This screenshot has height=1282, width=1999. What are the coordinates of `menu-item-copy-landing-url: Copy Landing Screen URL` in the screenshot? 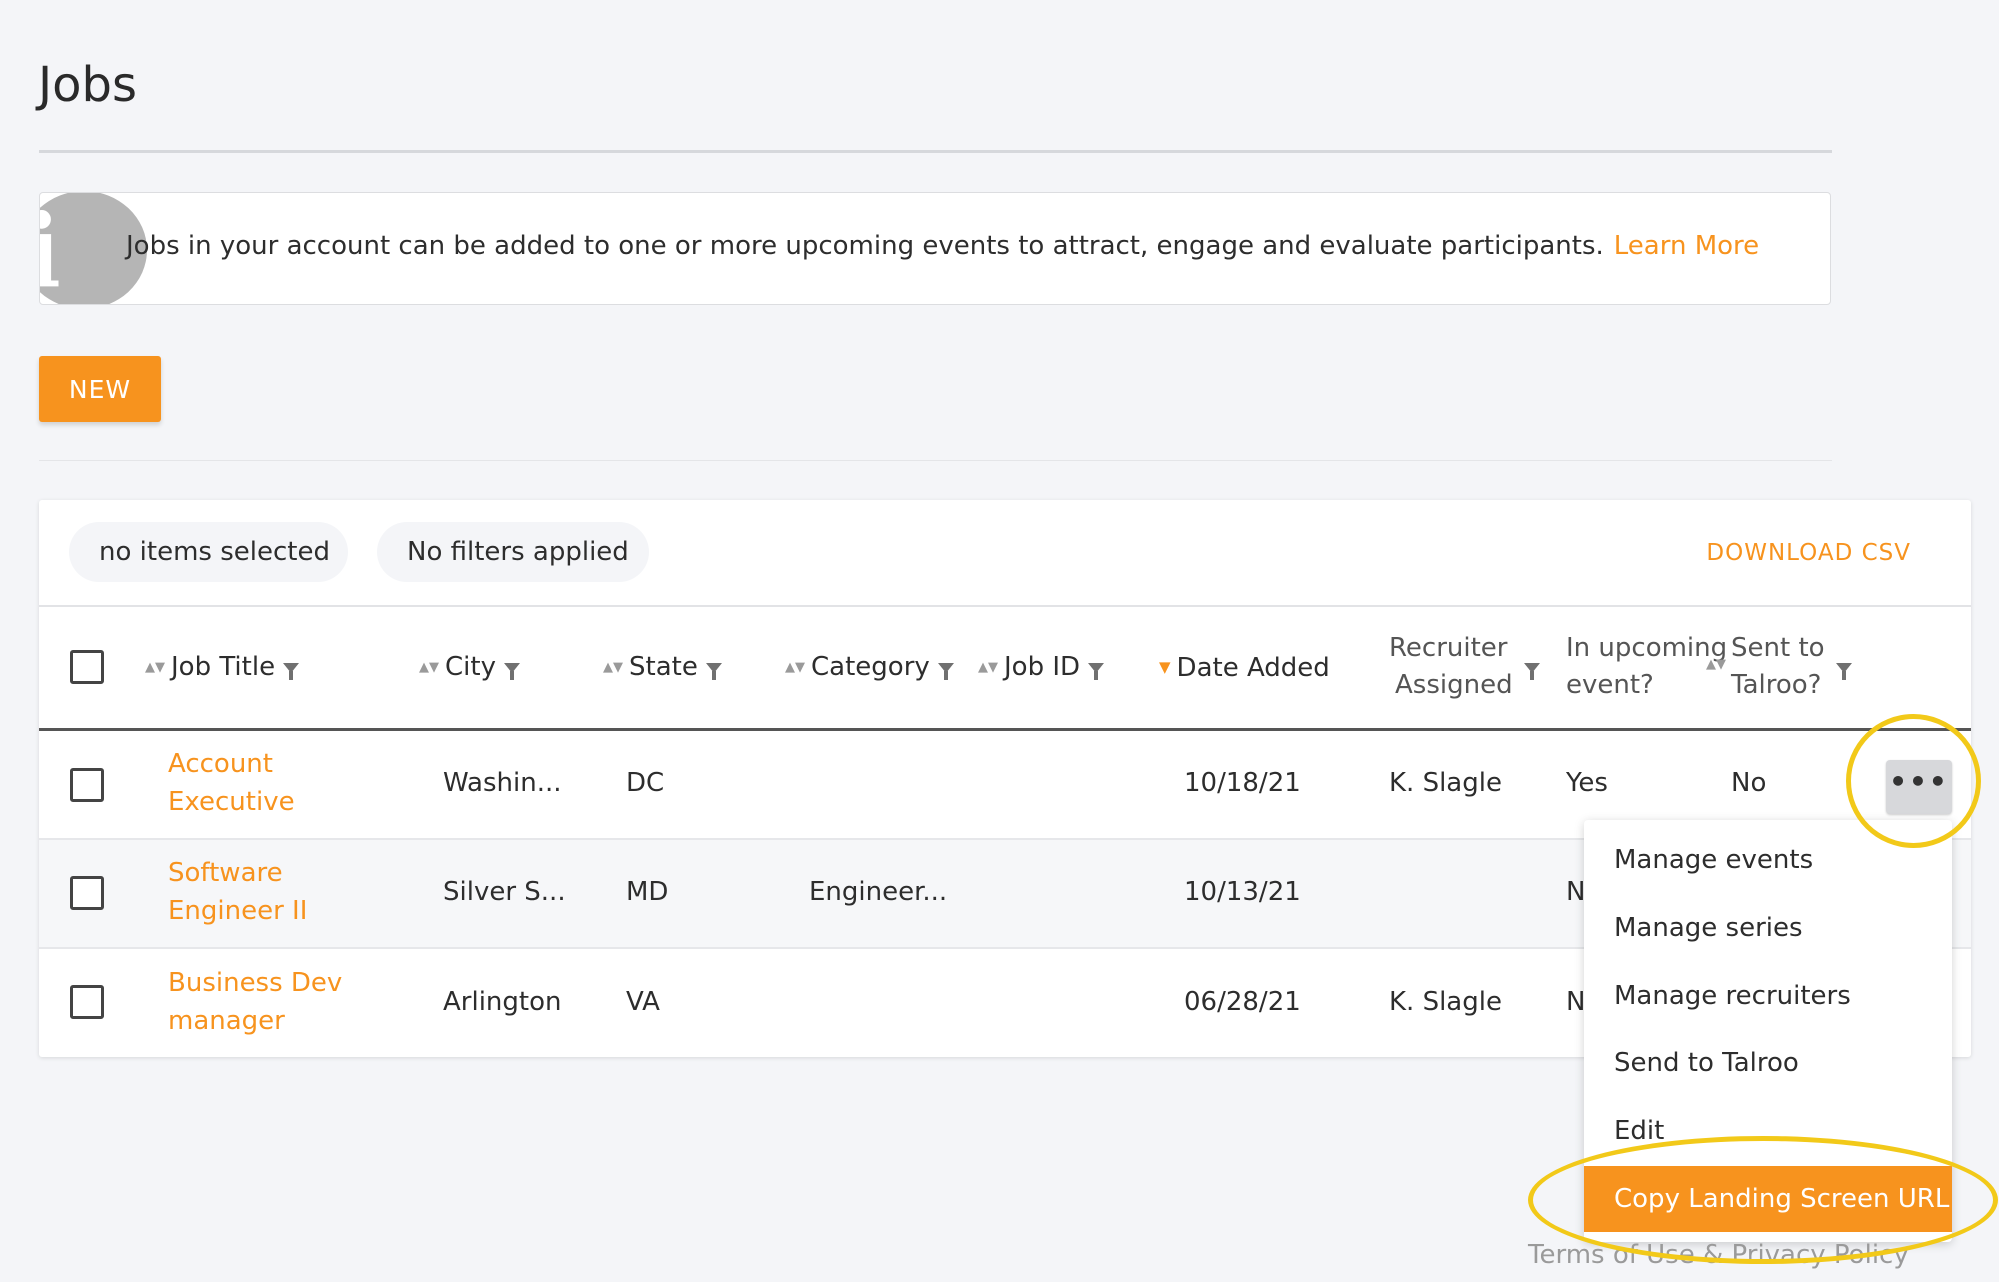 It's located at (1768, 1199).